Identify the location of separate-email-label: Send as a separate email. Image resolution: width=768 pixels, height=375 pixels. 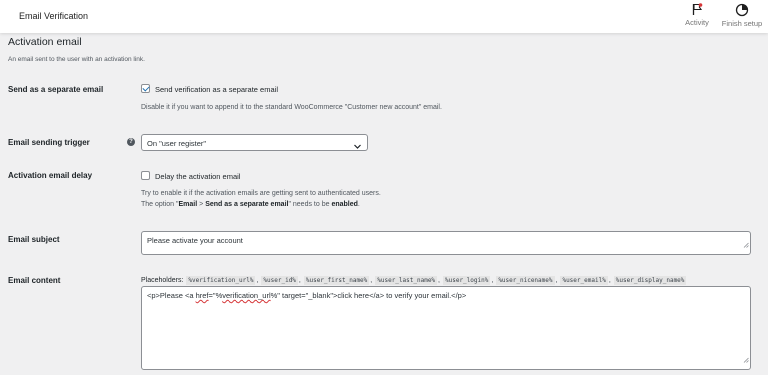
(56, 89).